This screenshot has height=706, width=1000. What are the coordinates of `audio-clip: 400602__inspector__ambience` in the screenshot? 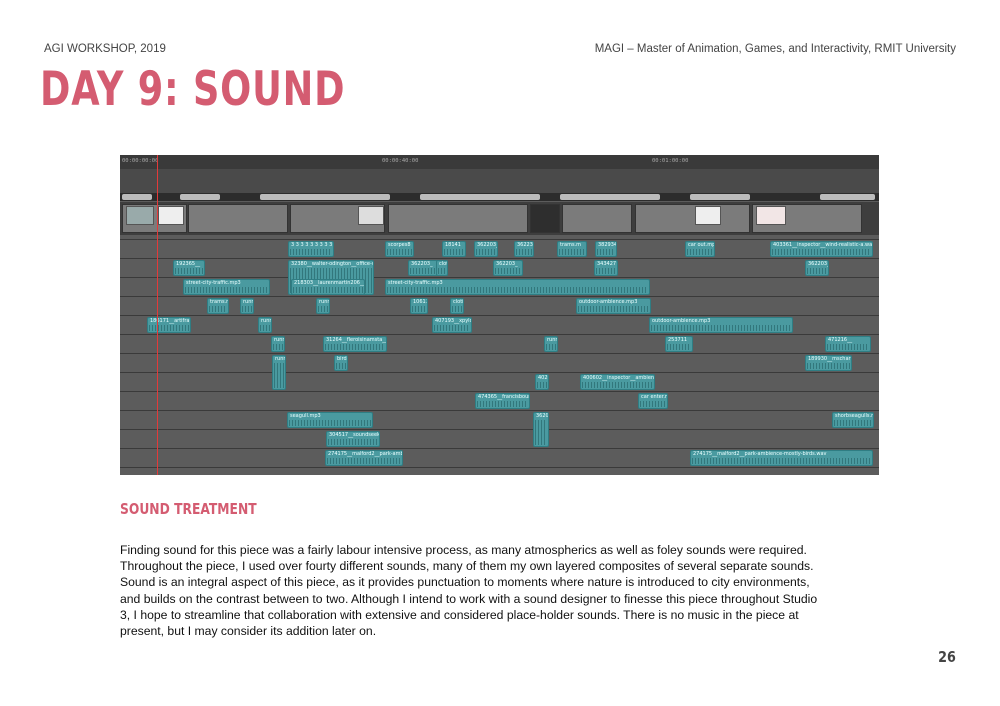 It's located at (617, 382).